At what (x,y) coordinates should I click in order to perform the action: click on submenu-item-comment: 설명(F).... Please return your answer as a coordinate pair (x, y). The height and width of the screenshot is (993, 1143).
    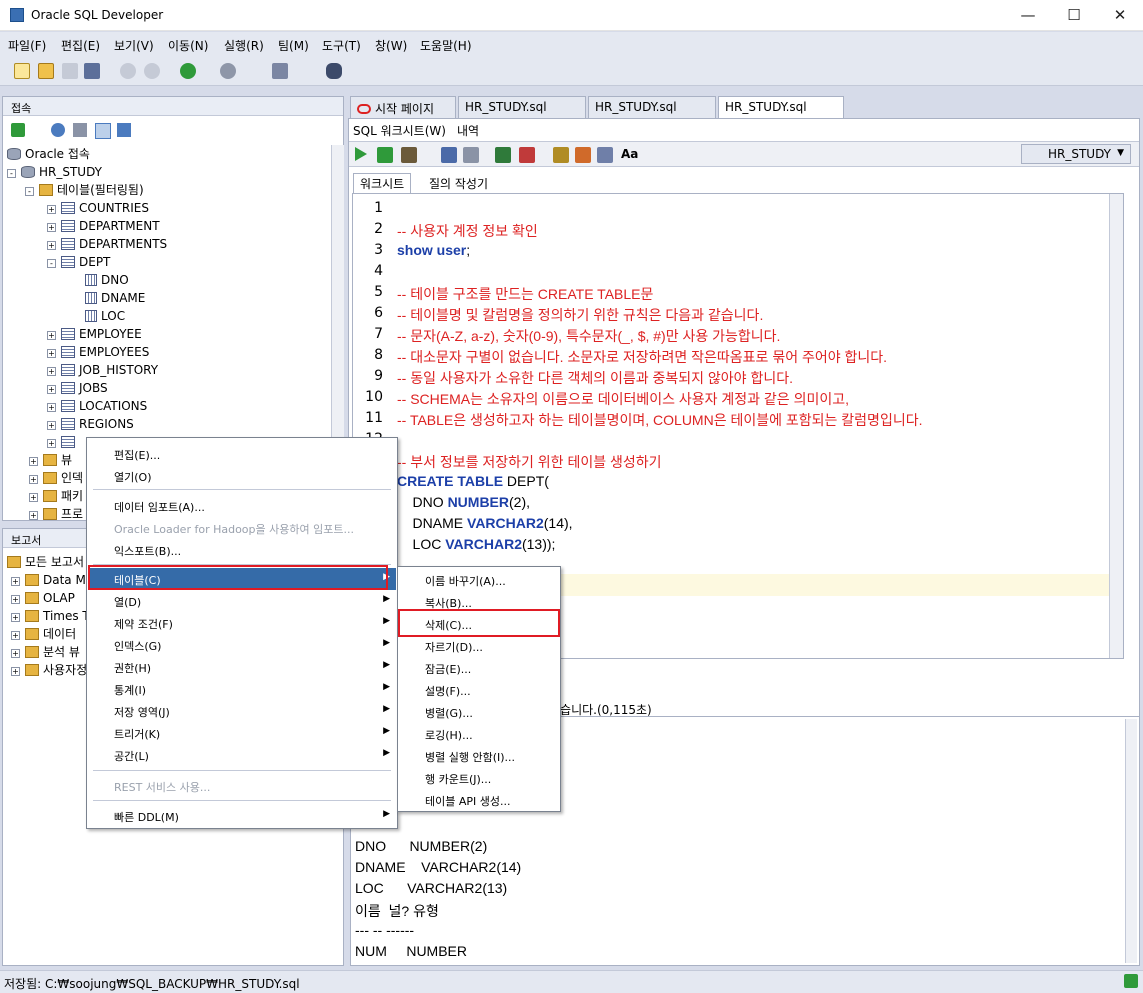
    Looking at the image, I should click on (479, 690).